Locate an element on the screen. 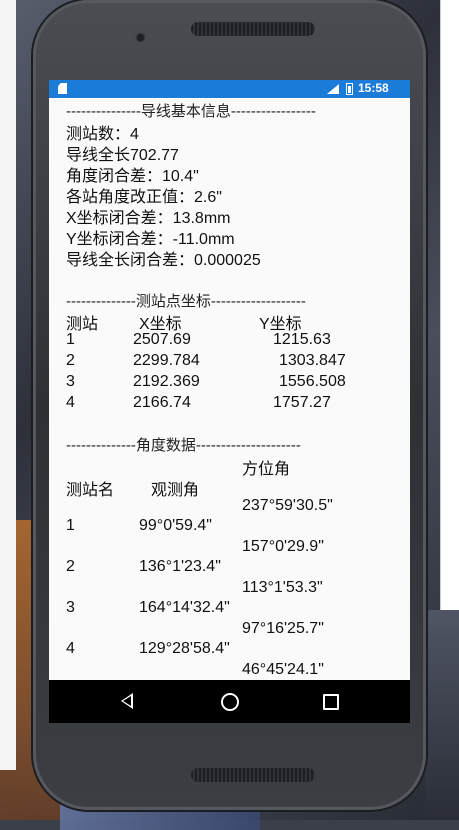 The width and height of the screenshot is (459, 830). info-line: 导线全长闭合差：0.000025 is located at coordinates (163, 260).